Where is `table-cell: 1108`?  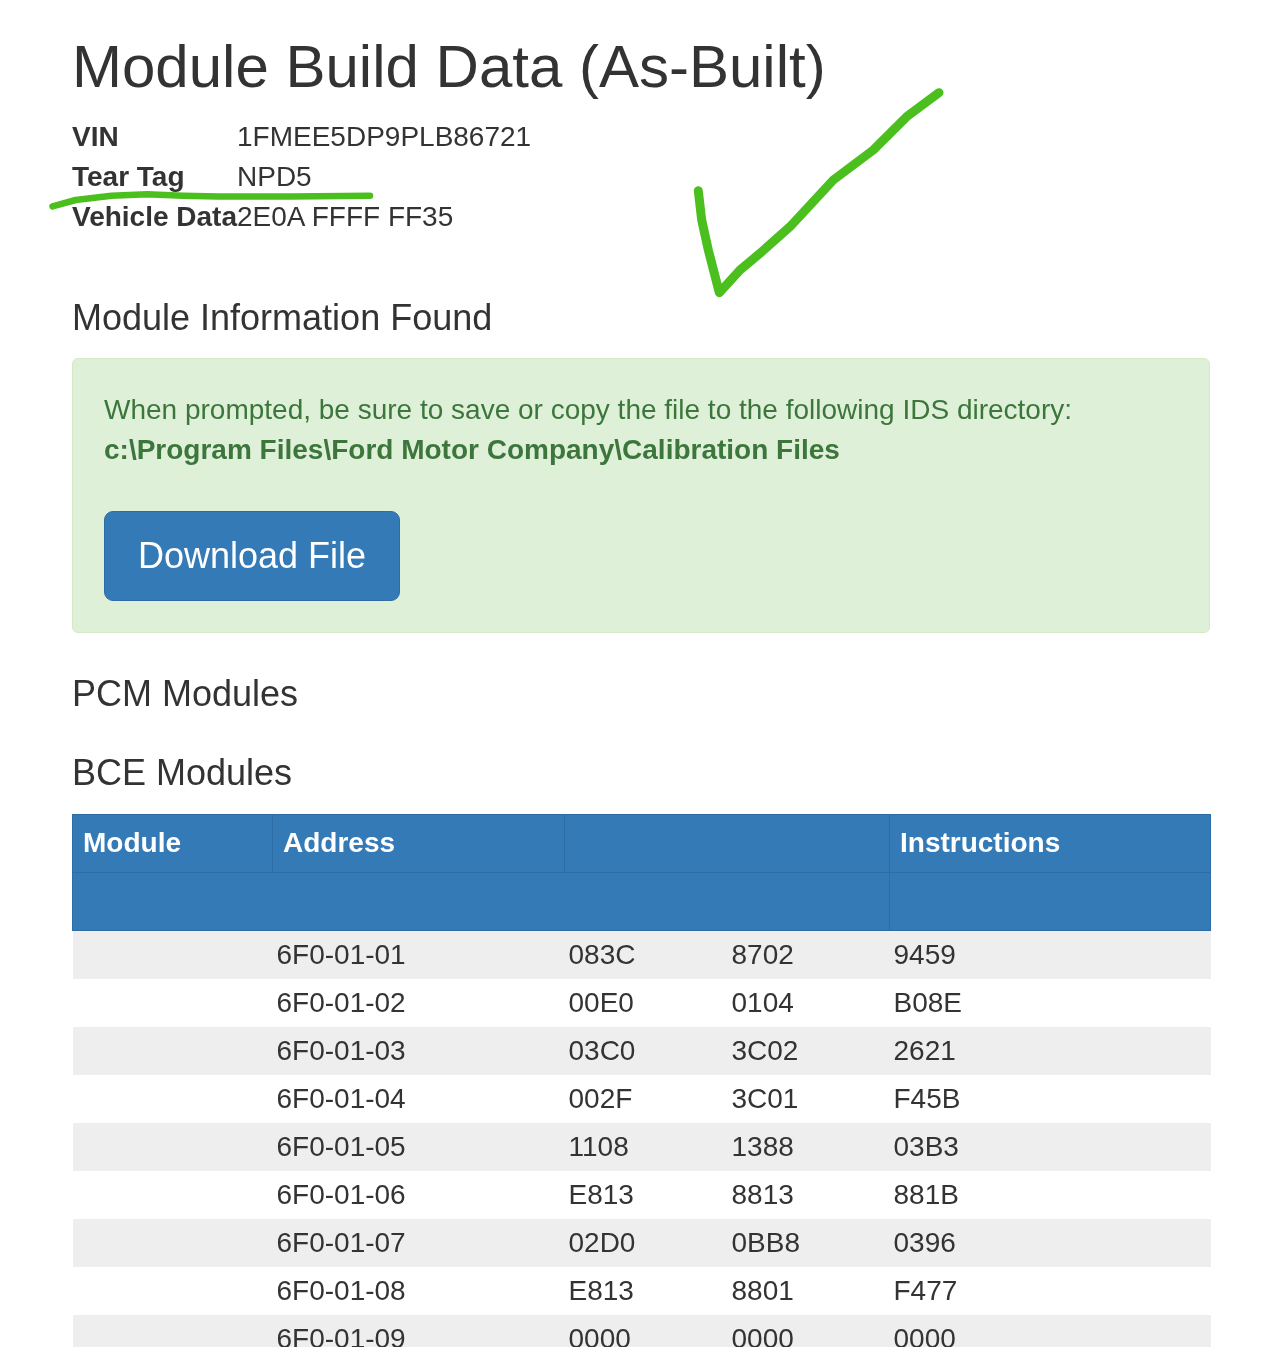 table-cell: 1108 is located at coordinates (646, 1147).